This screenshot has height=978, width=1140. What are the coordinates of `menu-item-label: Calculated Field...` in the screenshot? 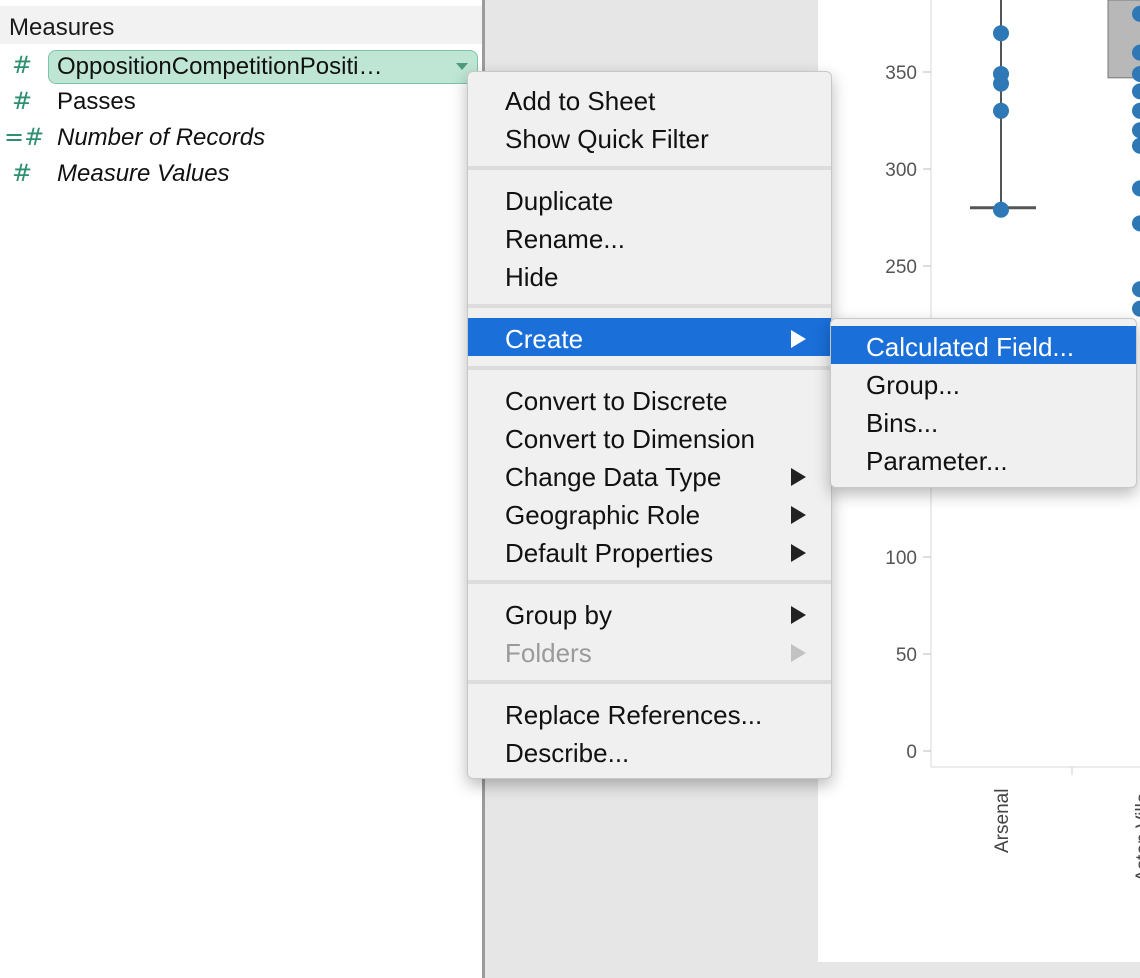 It's located at (970, 347).